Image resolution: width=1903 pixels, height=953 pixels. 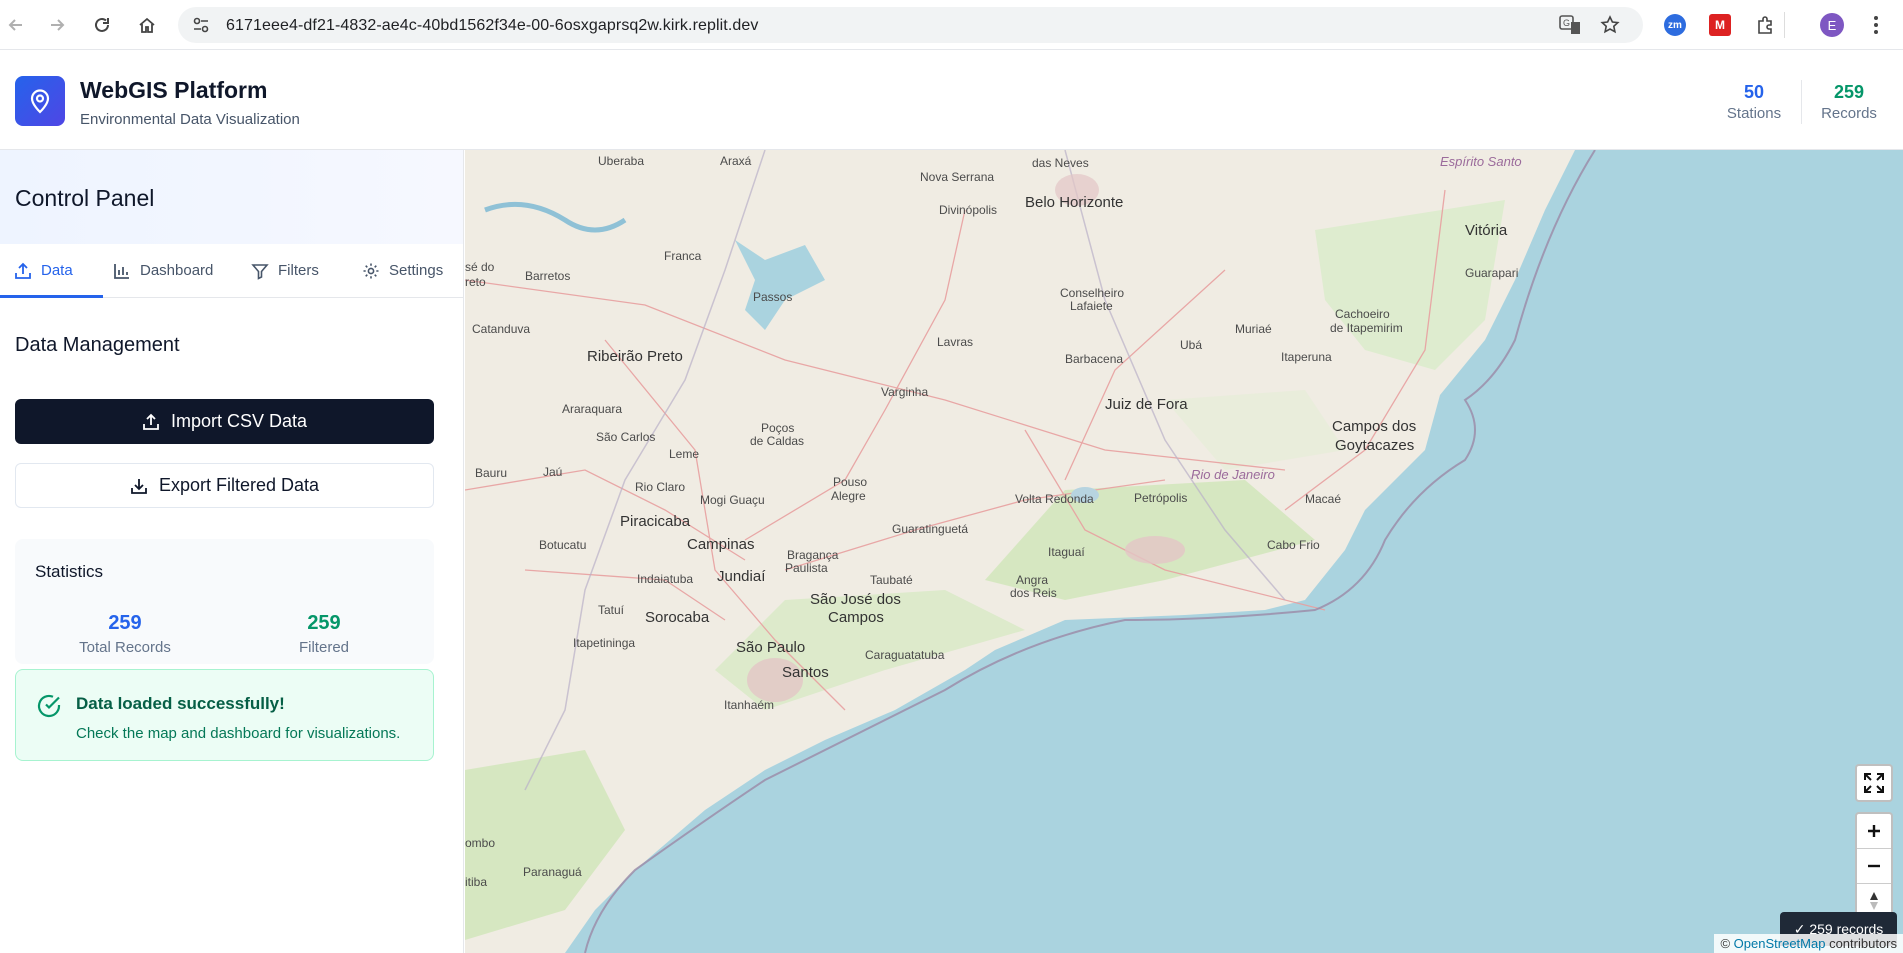 I want to click on tab-data: Data, so click(x=43, y=270).